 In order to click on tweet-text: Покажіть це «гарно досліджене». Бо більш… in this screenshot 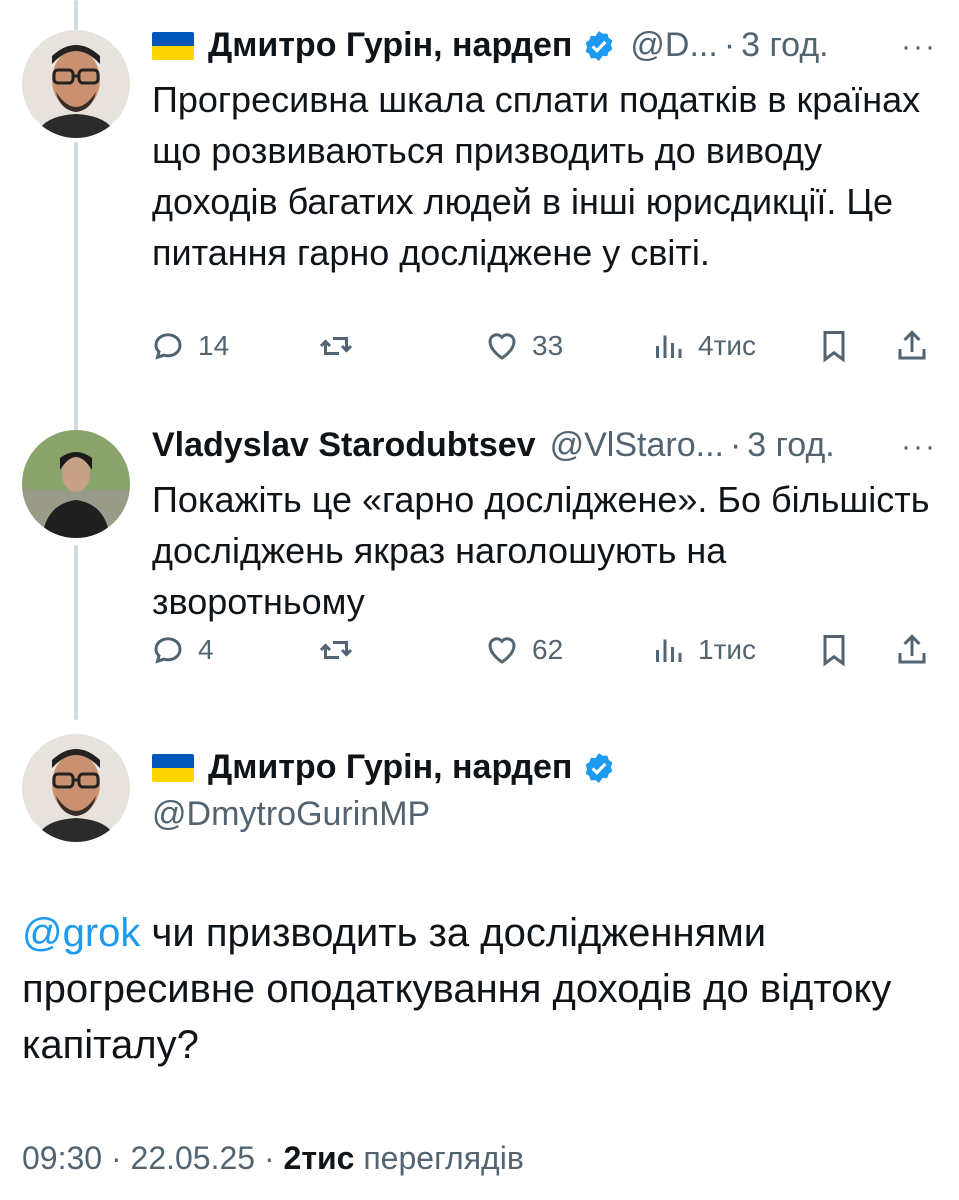, I will do `click(541, 550)`.